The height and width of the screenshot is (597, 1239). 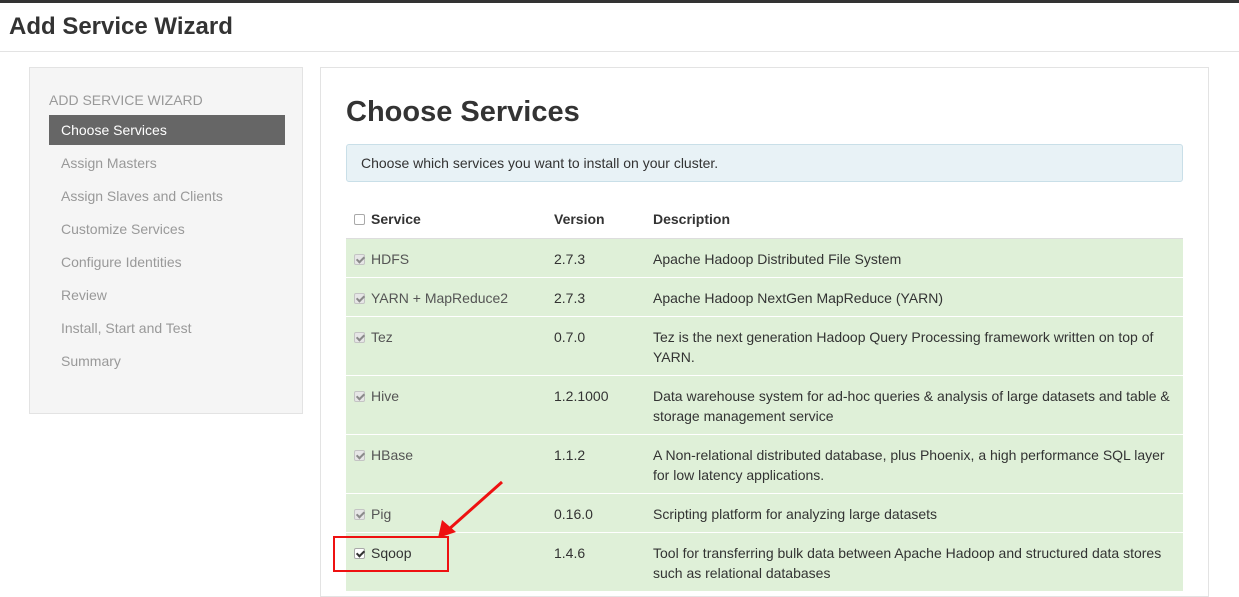 What do you see at coordinates (392, 455) in the screenshot?
I see `service-name: HBase` at bounding box center [392, 455].